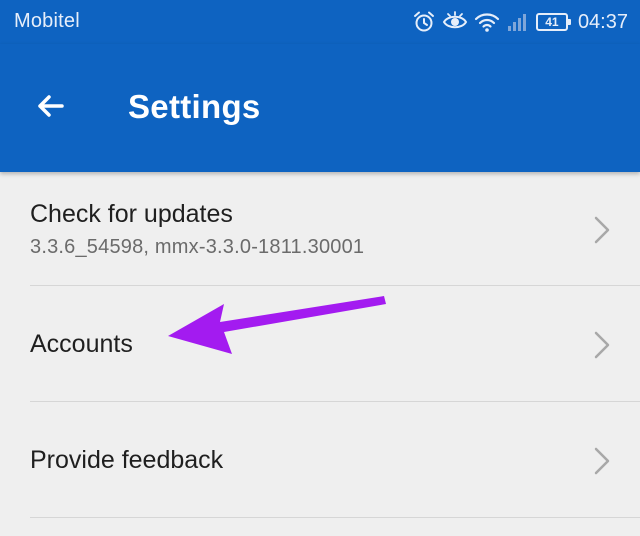 The height and width of the screenshot is (536, 640). What do you see at coordinates (602, 21) in the screenshot?
I see `clock: 04:37` at bounding box center [602, 21].